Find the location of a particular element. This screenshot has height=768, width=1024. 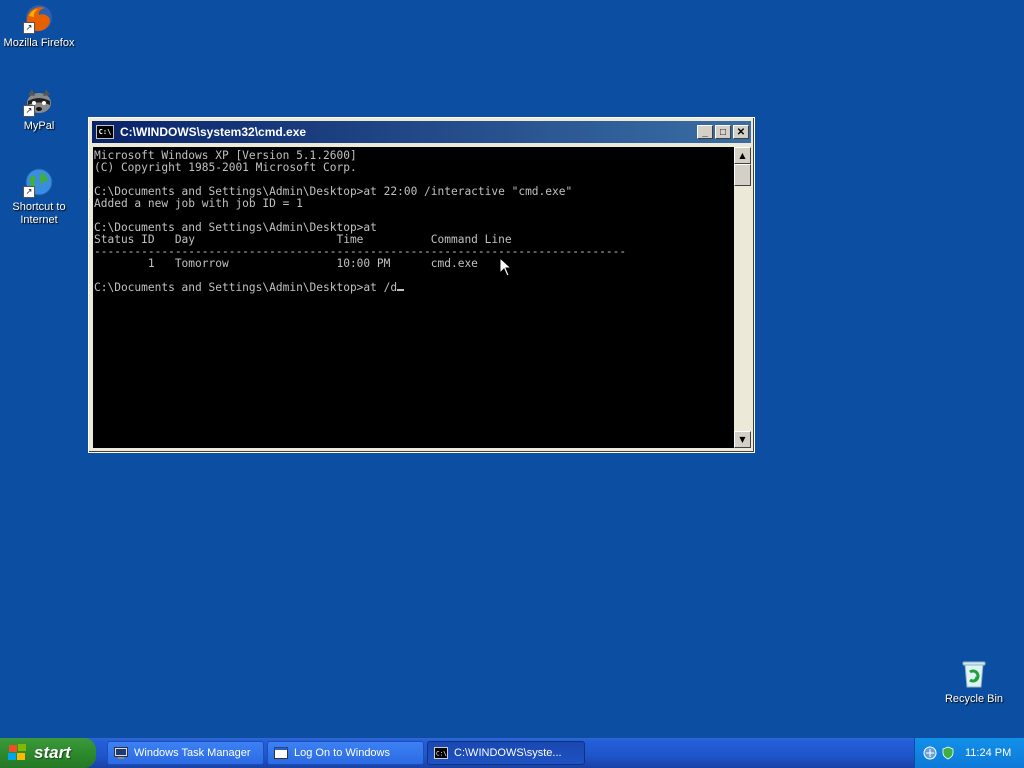

cmd-icon: C:\ is located at coordinates (441, 753).